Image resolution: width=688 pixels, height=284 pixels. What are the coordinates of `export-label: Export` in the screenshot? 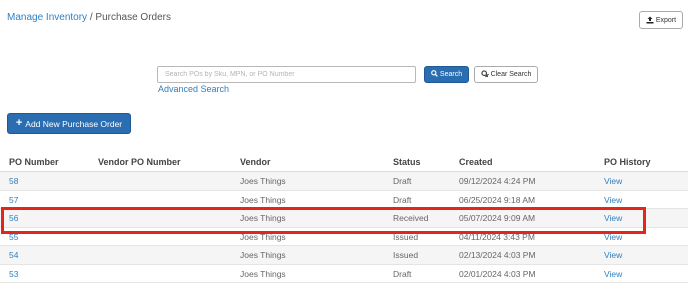 It's located at (666, 20).